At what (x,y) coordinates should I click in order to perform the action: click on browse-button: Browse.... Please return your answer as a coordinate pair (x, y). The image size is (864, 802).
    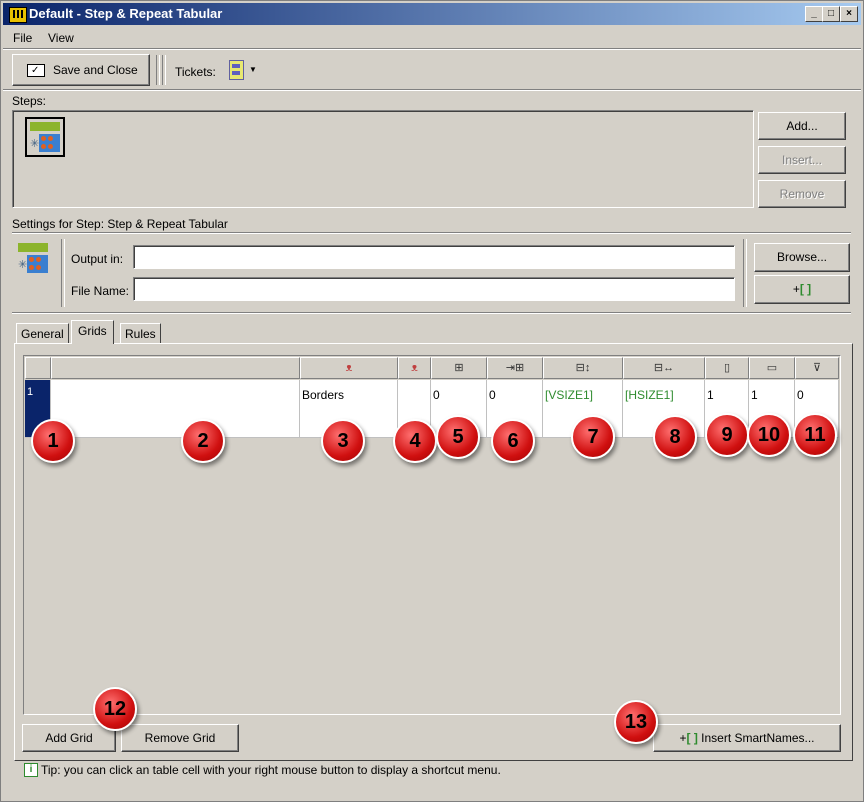
    Looking at the image, I should click on (802, 257).